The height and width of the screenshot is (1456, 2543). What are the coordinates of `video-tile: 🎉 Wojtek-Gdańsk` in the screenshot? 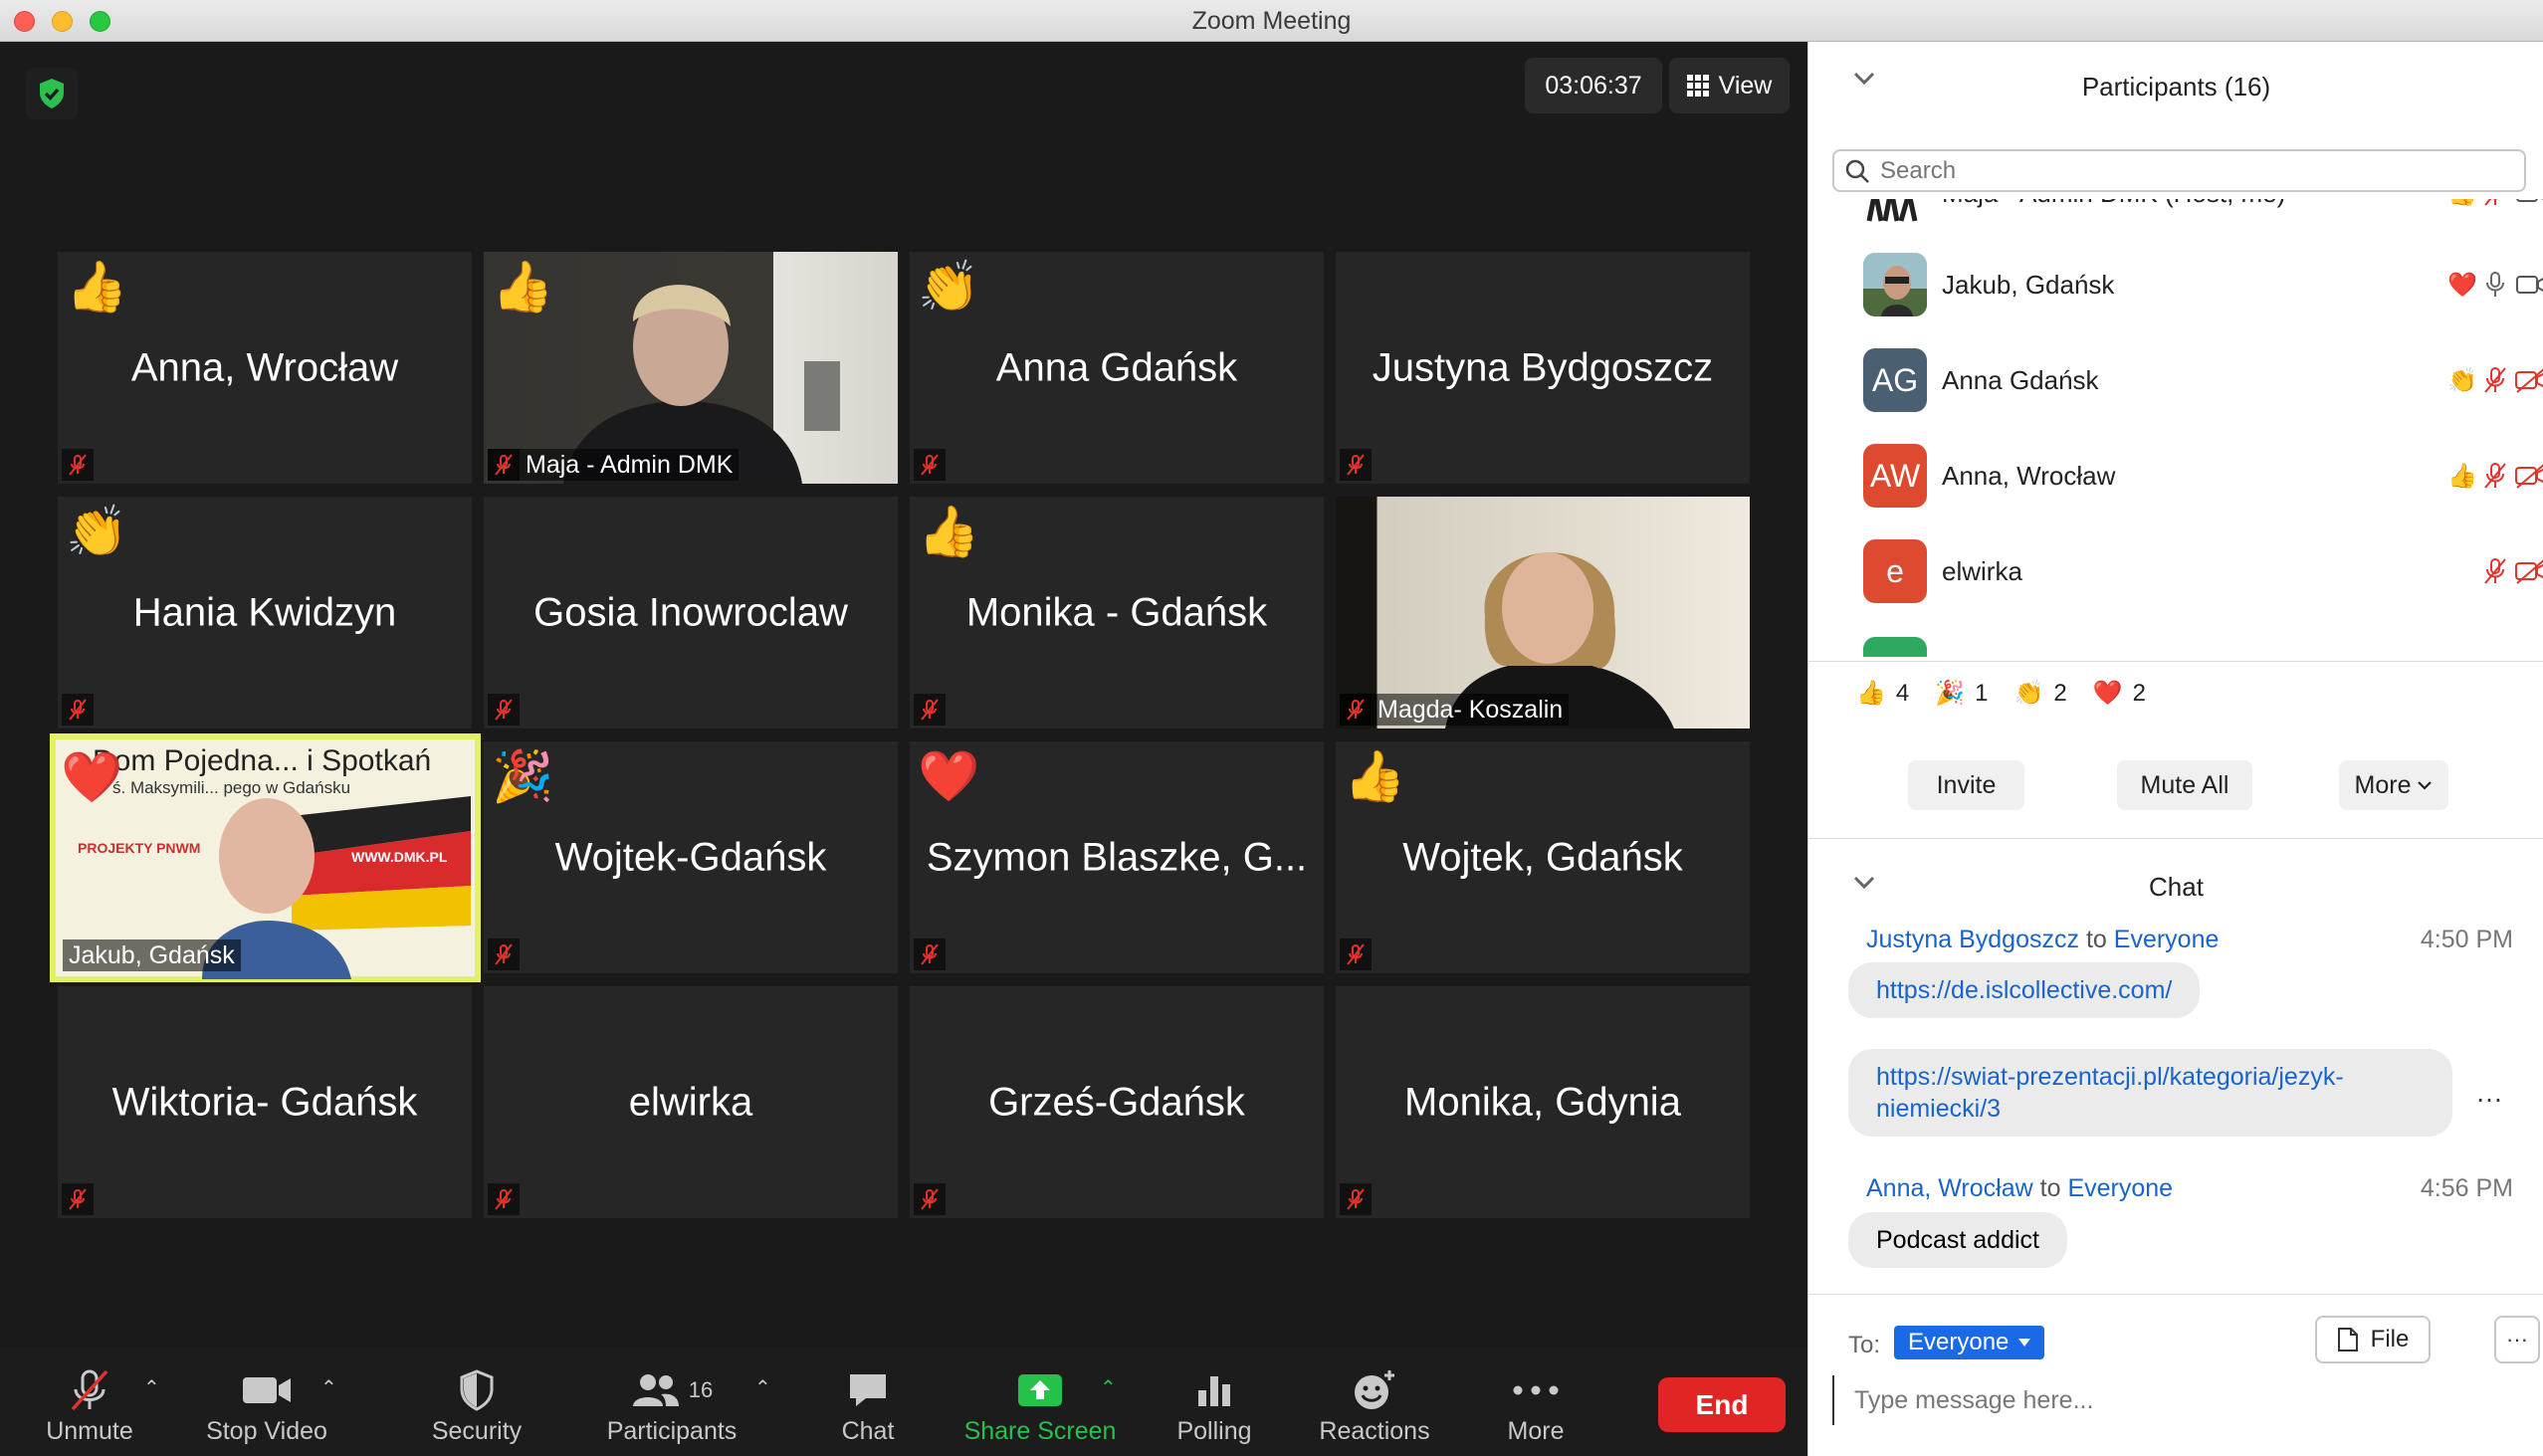 It's located at (691, 857).